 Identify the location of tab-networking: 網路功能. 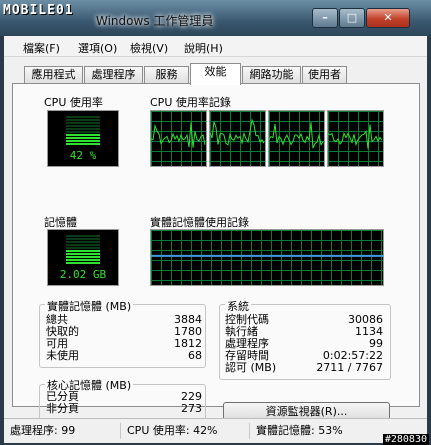
(271, 75).